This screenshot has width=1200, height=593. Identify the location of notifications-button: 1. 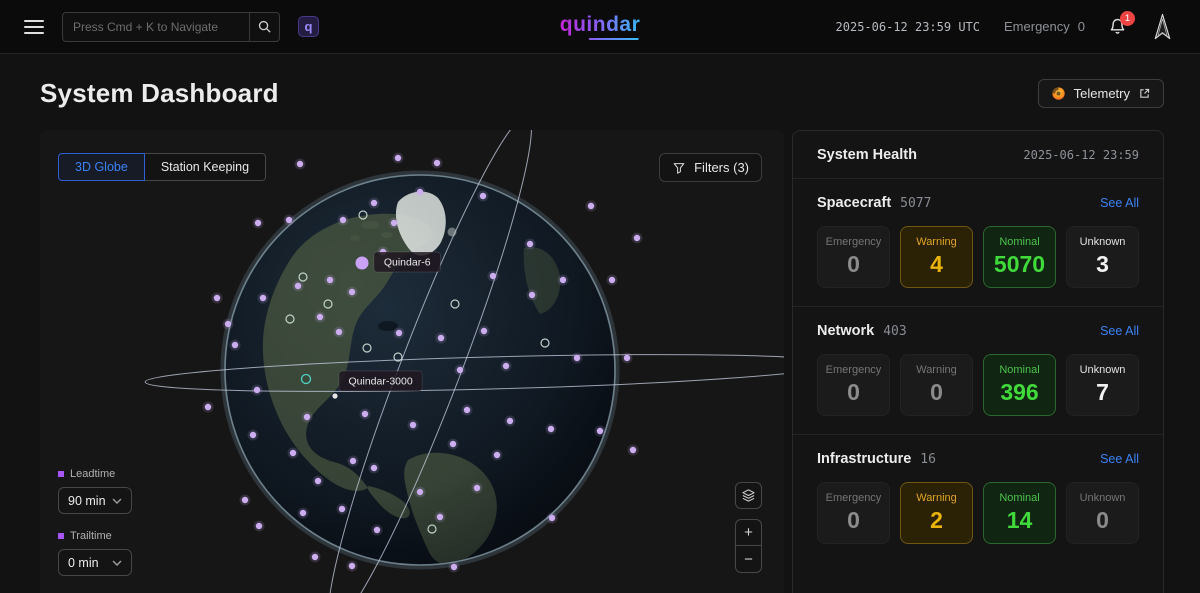
(1122, 23).